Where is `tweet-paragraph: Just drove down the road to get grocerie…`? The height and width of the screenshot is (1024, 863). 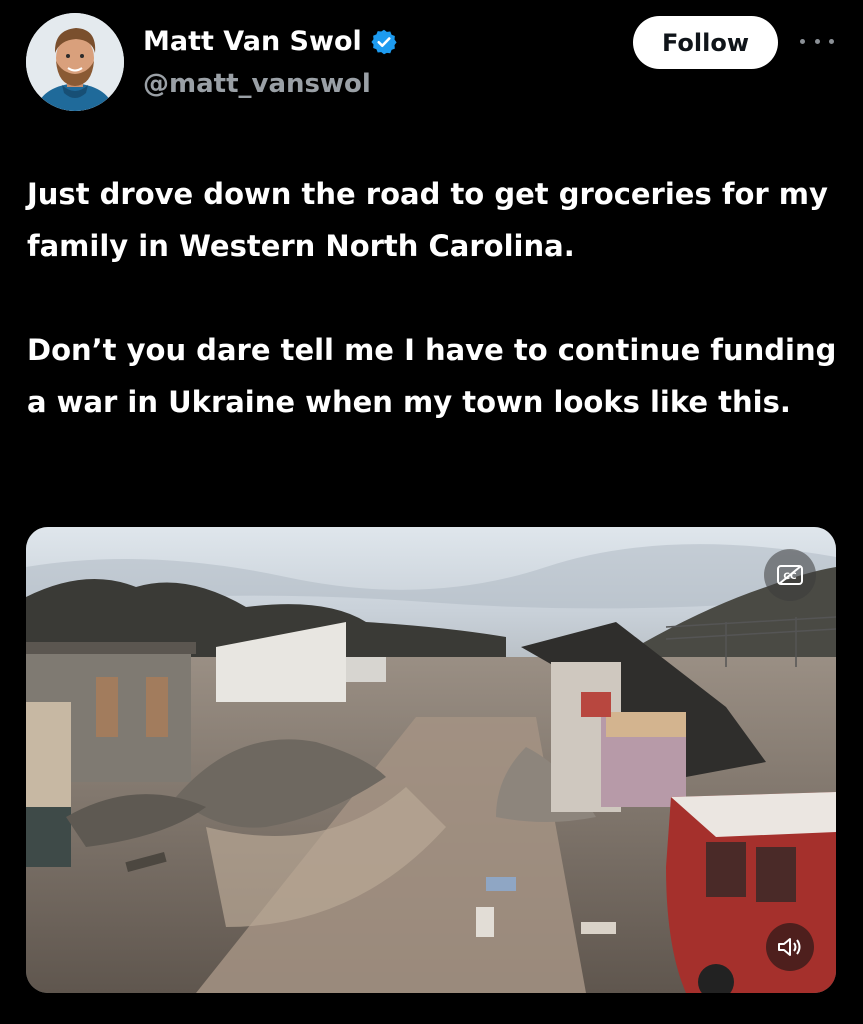
tweet-paragraph: Just drove down the road to get grocerie… is located at coordinates (427, 220).